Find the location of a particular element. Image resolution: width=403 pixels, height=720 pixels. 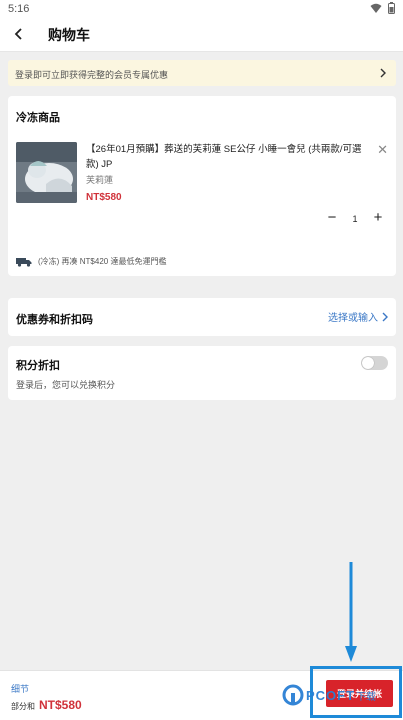

product-price: NT$580 is located at coordinates (104, 197).